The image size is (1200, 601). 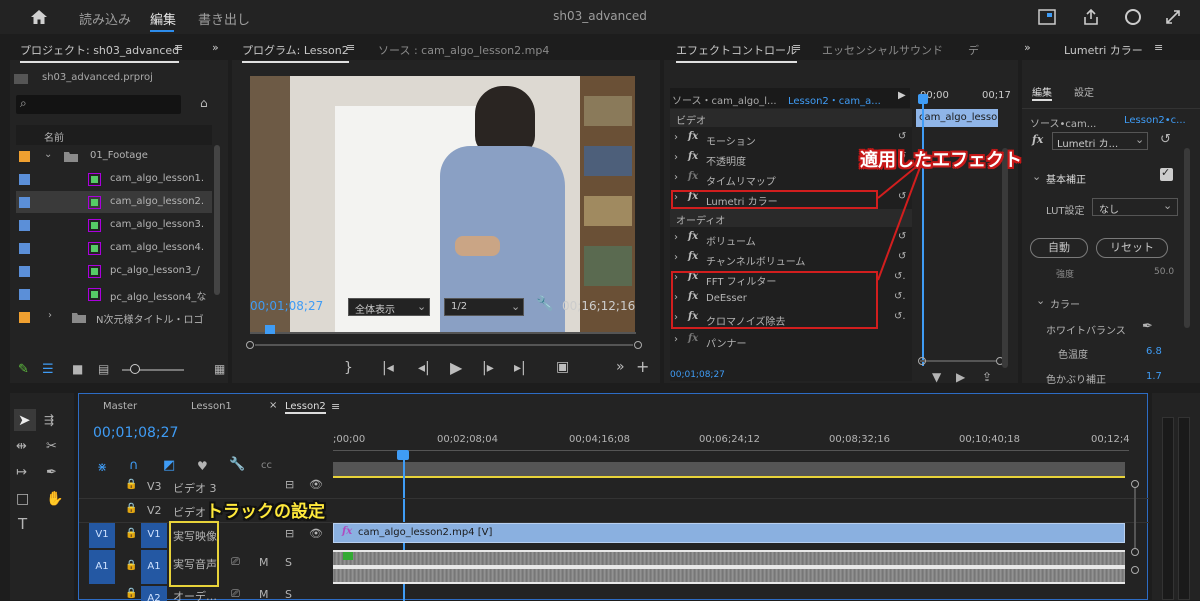 What do you see at coordinates (1164, 272) in the screenshot?
I see `intensity-value: 50.0` at bounding box center [1164, 272].